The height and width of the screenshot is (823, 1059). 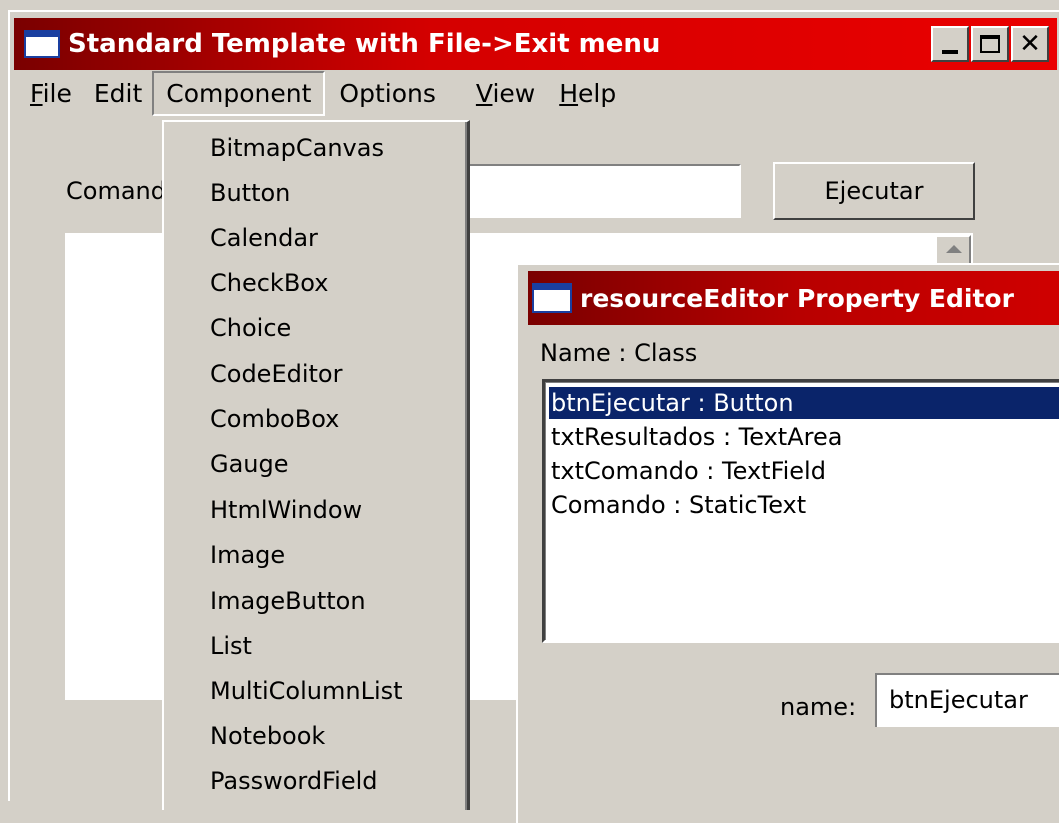 What do you see at coordinates (297, 148) in the screenshot?
I see `menu-item-bitmapcanvas: BitmapCanvas` at bounding box center [297, 148].